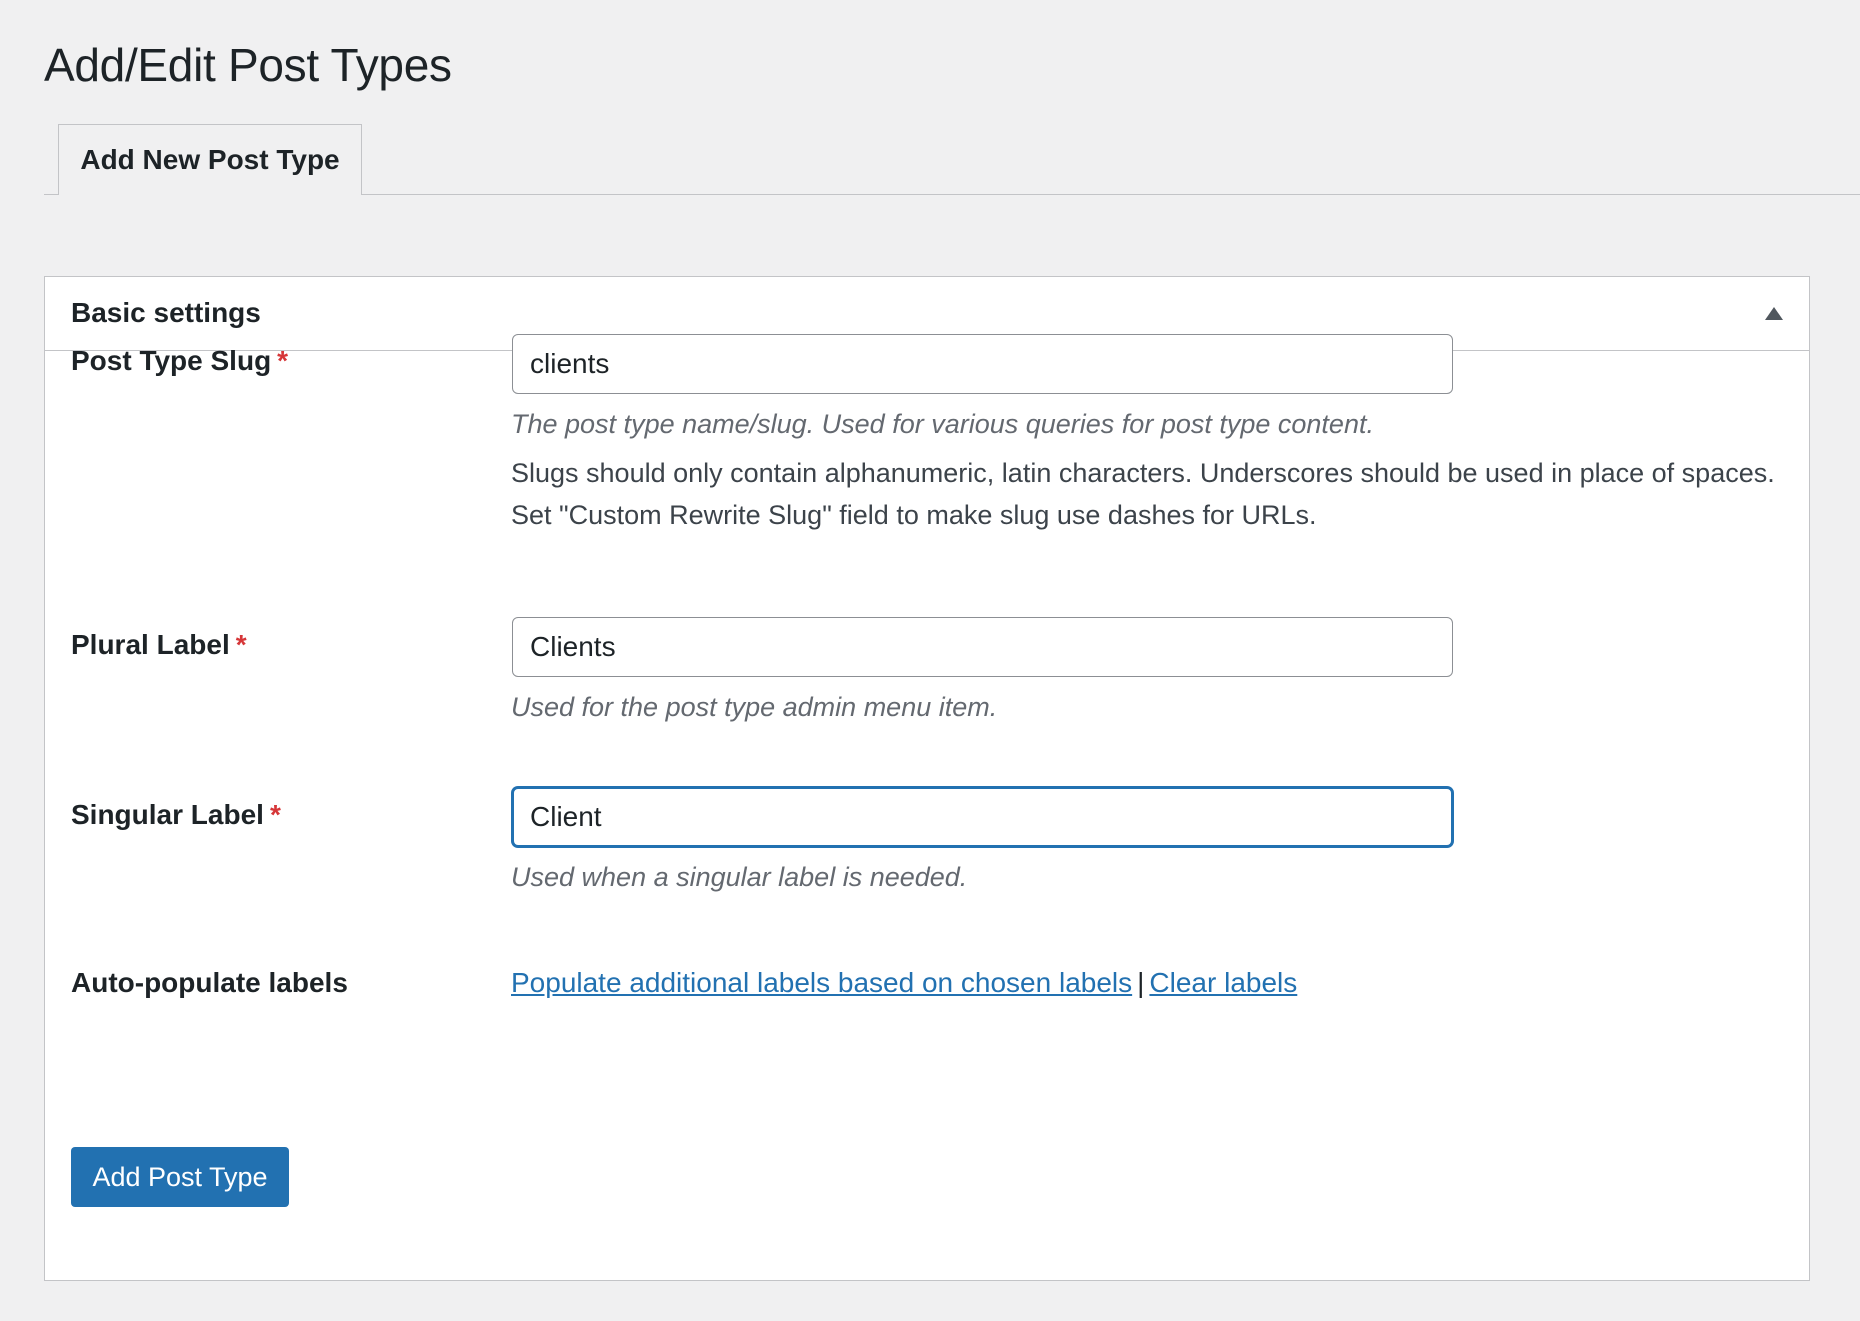  I want to click on page-title: Add/Edit Post Types, so click(248, 65).